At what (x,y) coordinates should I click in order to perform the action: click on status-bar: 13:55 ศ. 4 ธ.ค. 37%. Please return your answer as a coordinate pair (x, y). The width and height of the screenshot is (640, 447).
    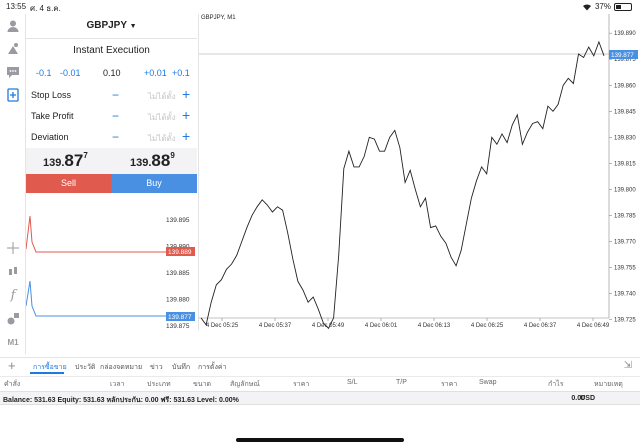
    Looking at the image, I should click on (320, 7).